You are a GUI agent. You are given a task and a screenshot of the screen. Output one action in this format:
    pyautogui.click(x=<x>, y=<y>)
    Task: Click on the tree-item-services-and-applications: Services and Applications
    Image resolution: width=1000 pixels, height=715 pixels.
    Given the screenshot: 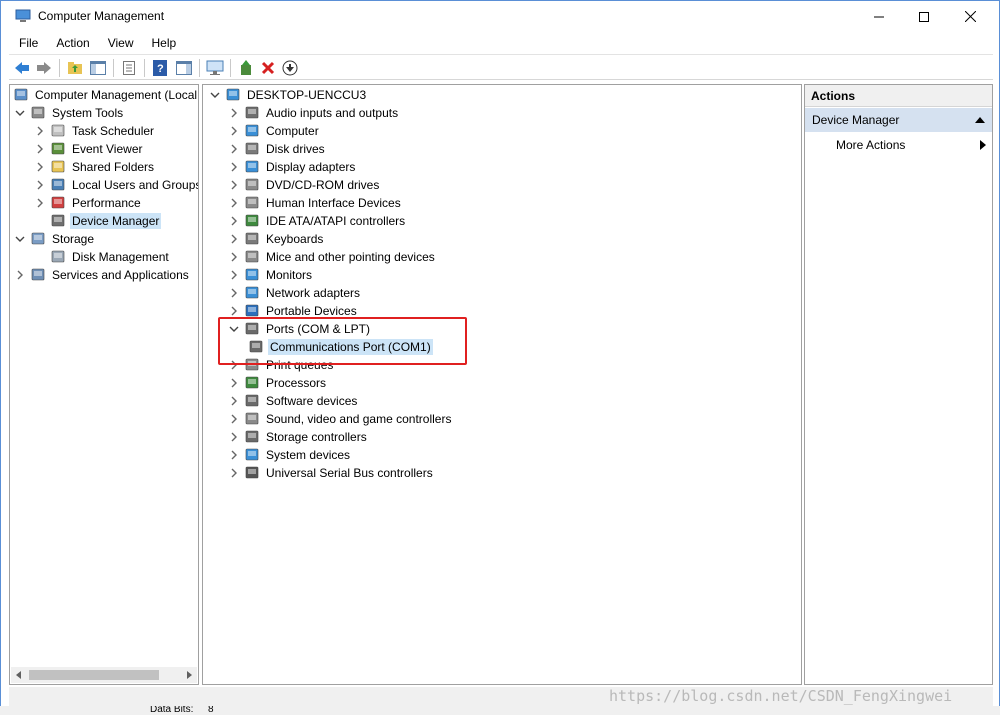 What is the action you would take?
    pyautogui.click(x=102, y=275)
    